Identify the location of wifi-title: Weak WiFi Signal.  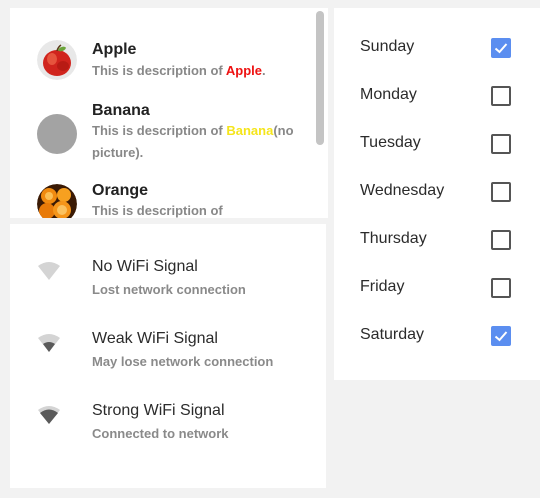
(155, 338).